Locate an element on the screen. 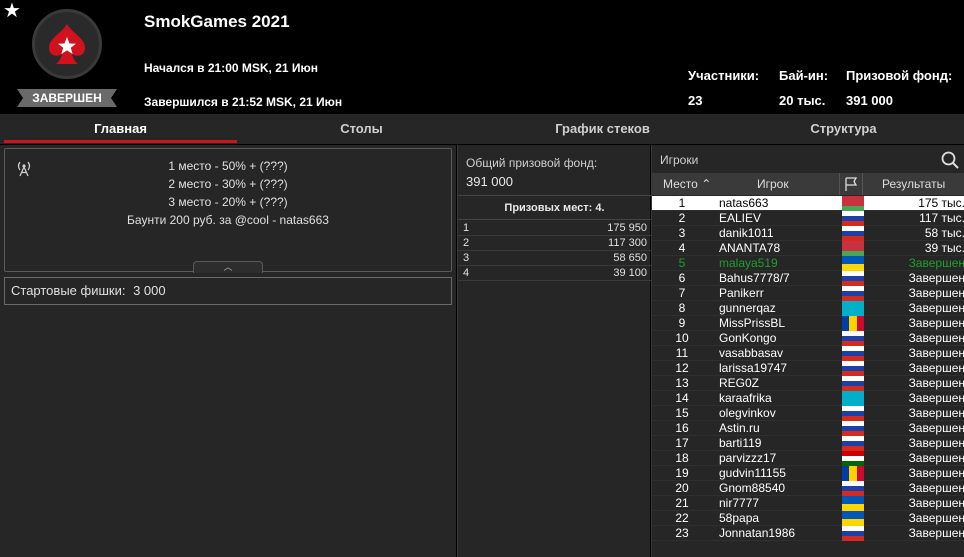 This screenshot has height=557, width=964. player-place: 4 is located at coordinates (682, 248).